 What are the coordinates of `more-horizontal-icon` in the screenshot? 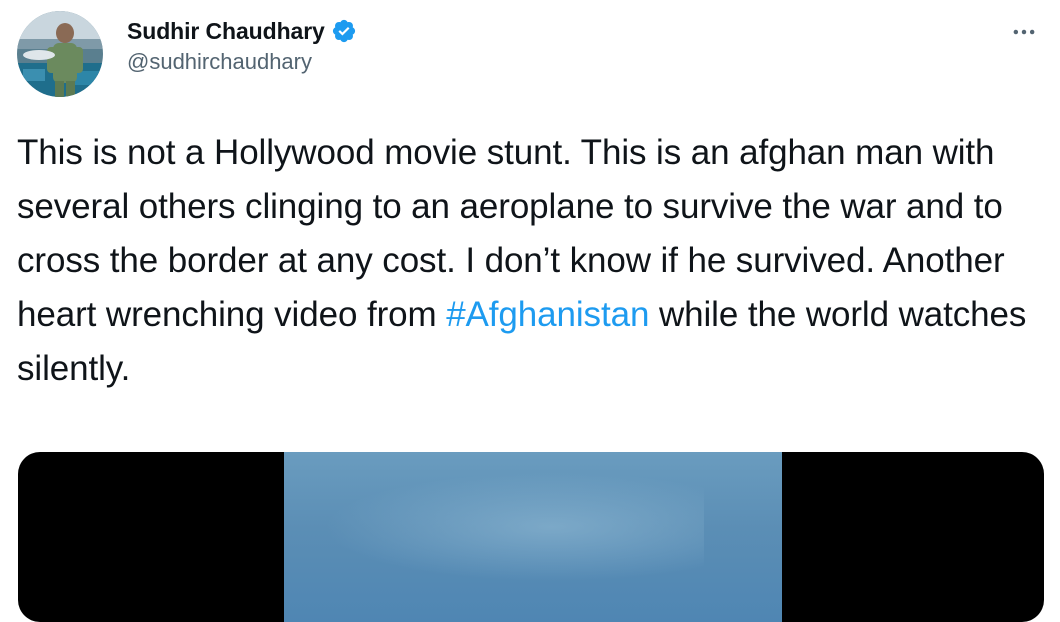 It's located at (1024, 32).